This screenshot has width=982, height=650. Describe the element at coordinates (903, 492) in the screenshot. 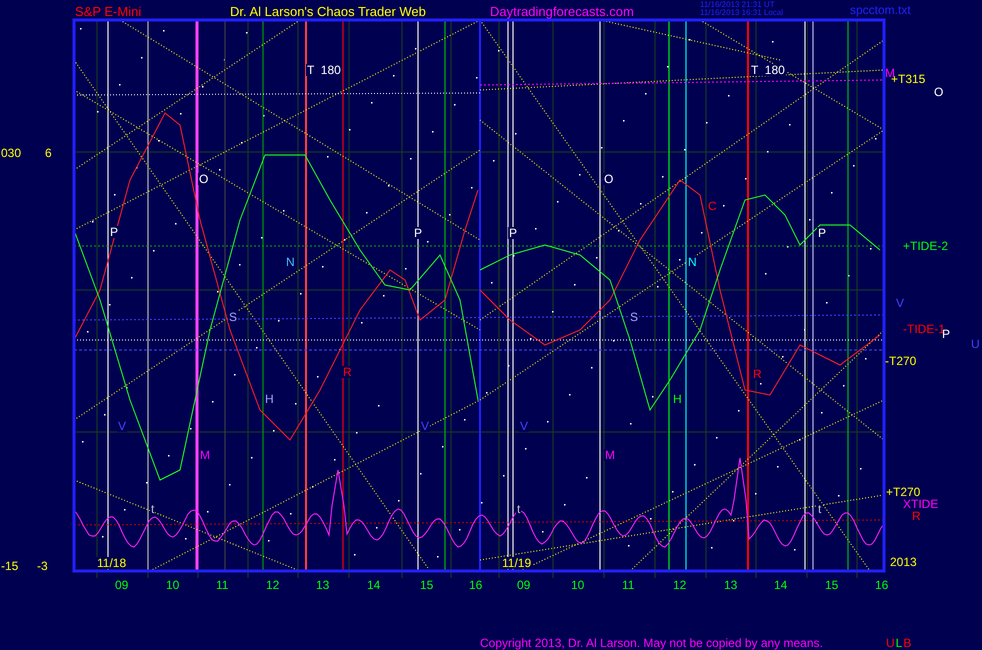

I see `line-label: +T270` at that location.